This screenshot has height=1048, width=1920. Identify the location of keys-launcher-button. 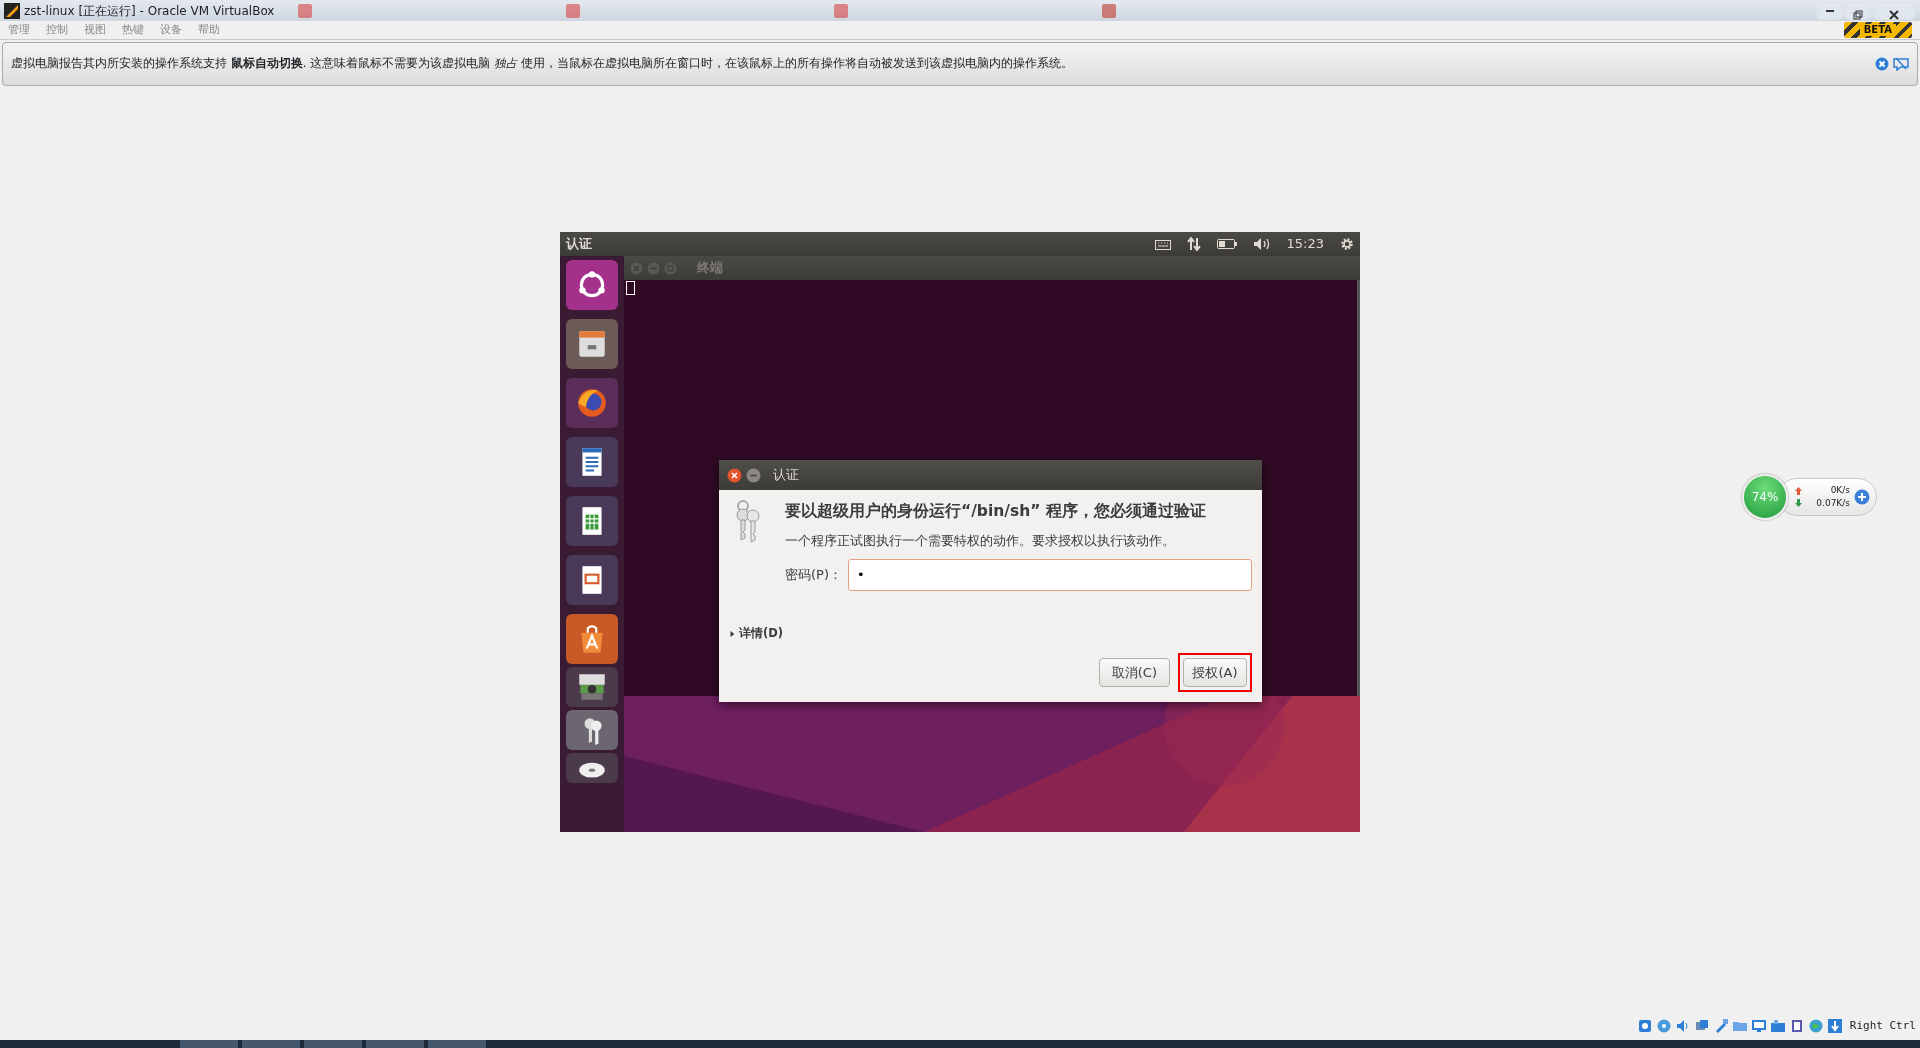
(592, 730).